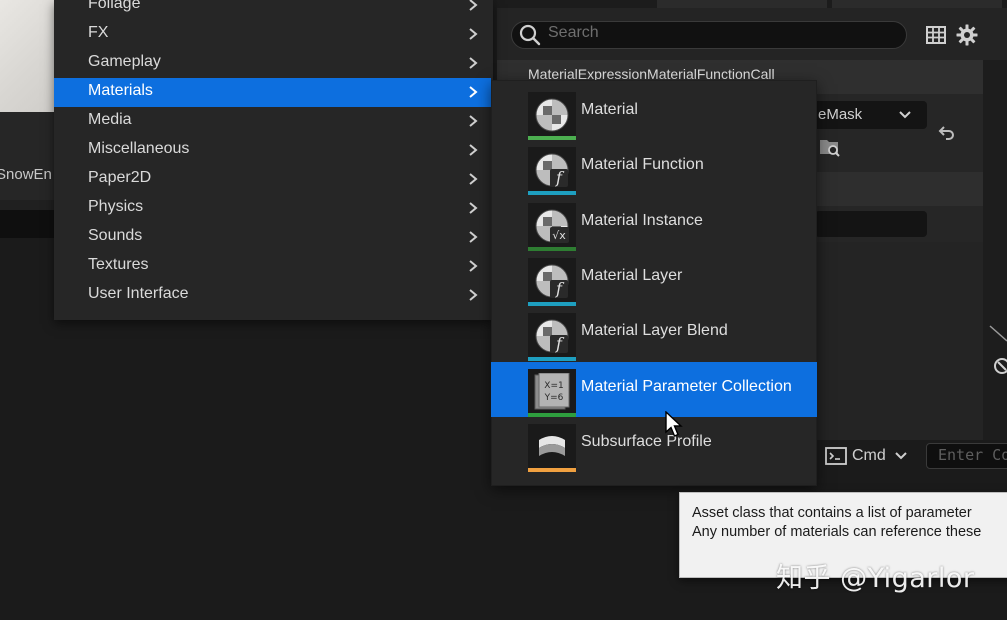  Describe the element at coordinates (972, 455) in the screenshot. I see `console-input-placeholder: Enter Co` at that location.